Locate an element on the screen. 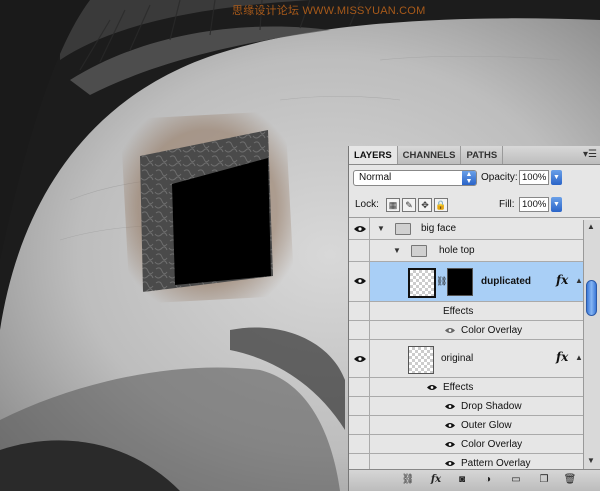 This screenshot has width=600, height=491. layer-group-big-face: ▼ big face is located at coordinates (467, 229).